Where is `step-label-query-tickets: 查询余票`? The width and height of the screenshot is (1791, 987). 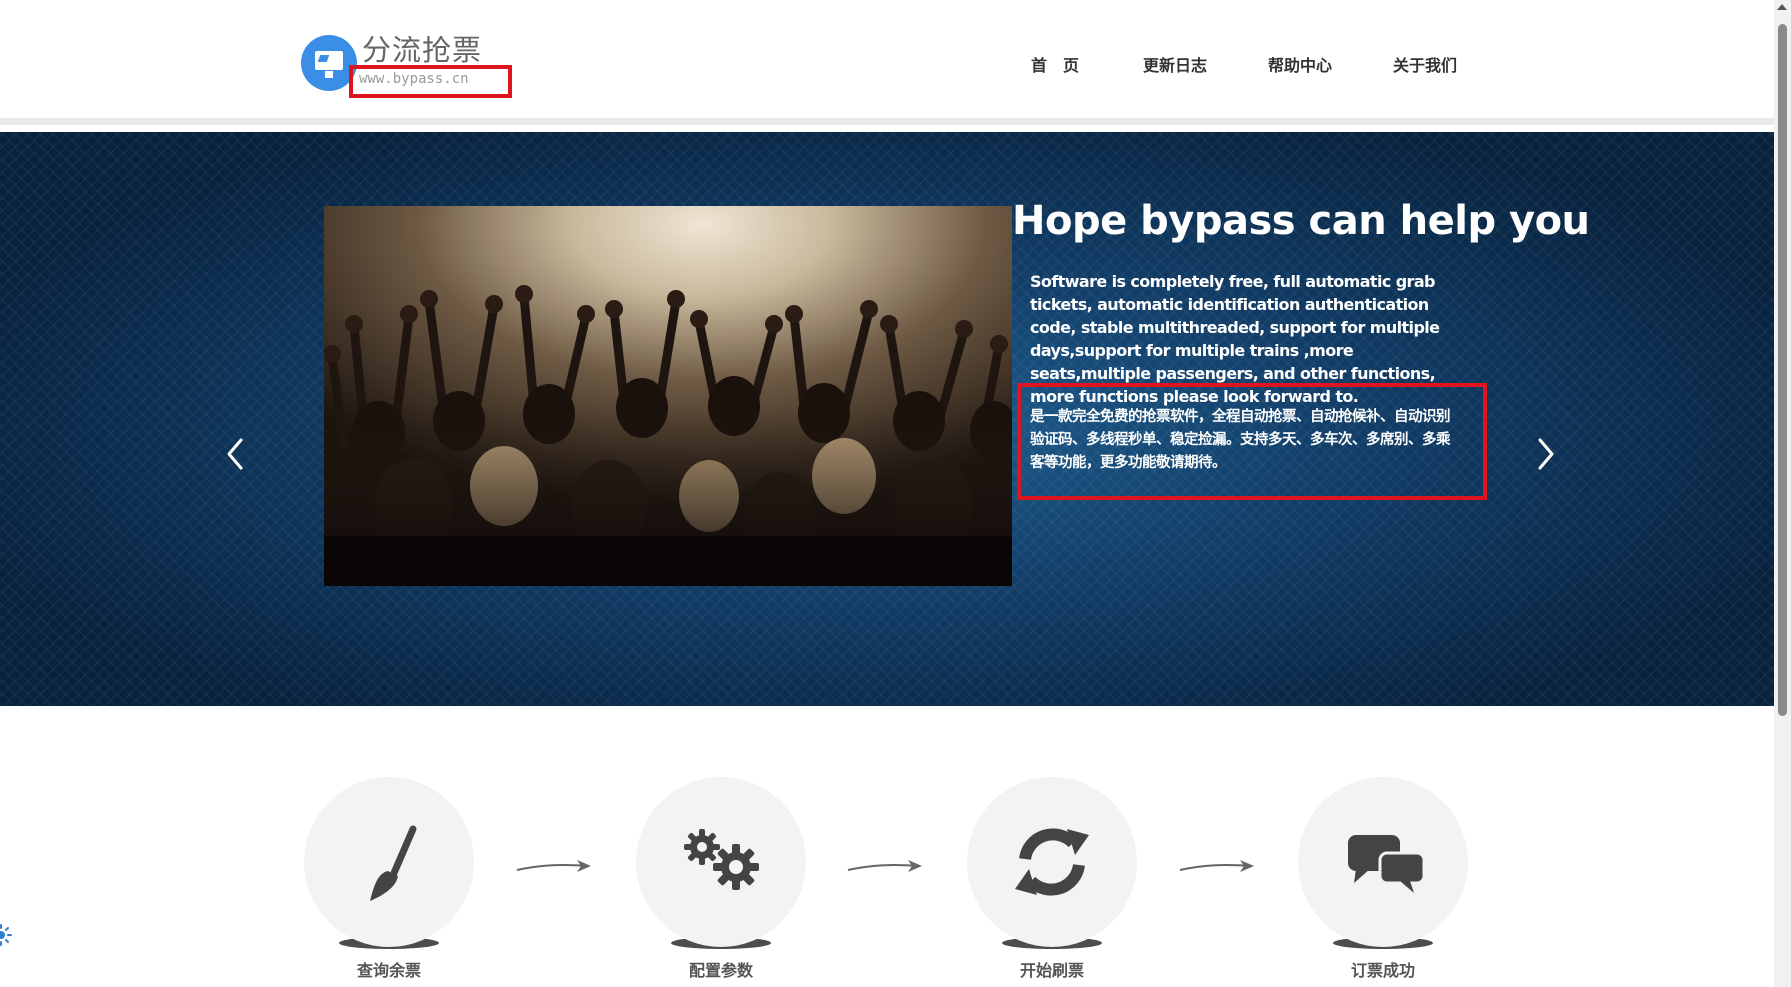 step-label-query-tickets: 查询余票 is located at coordinates (388, 970).